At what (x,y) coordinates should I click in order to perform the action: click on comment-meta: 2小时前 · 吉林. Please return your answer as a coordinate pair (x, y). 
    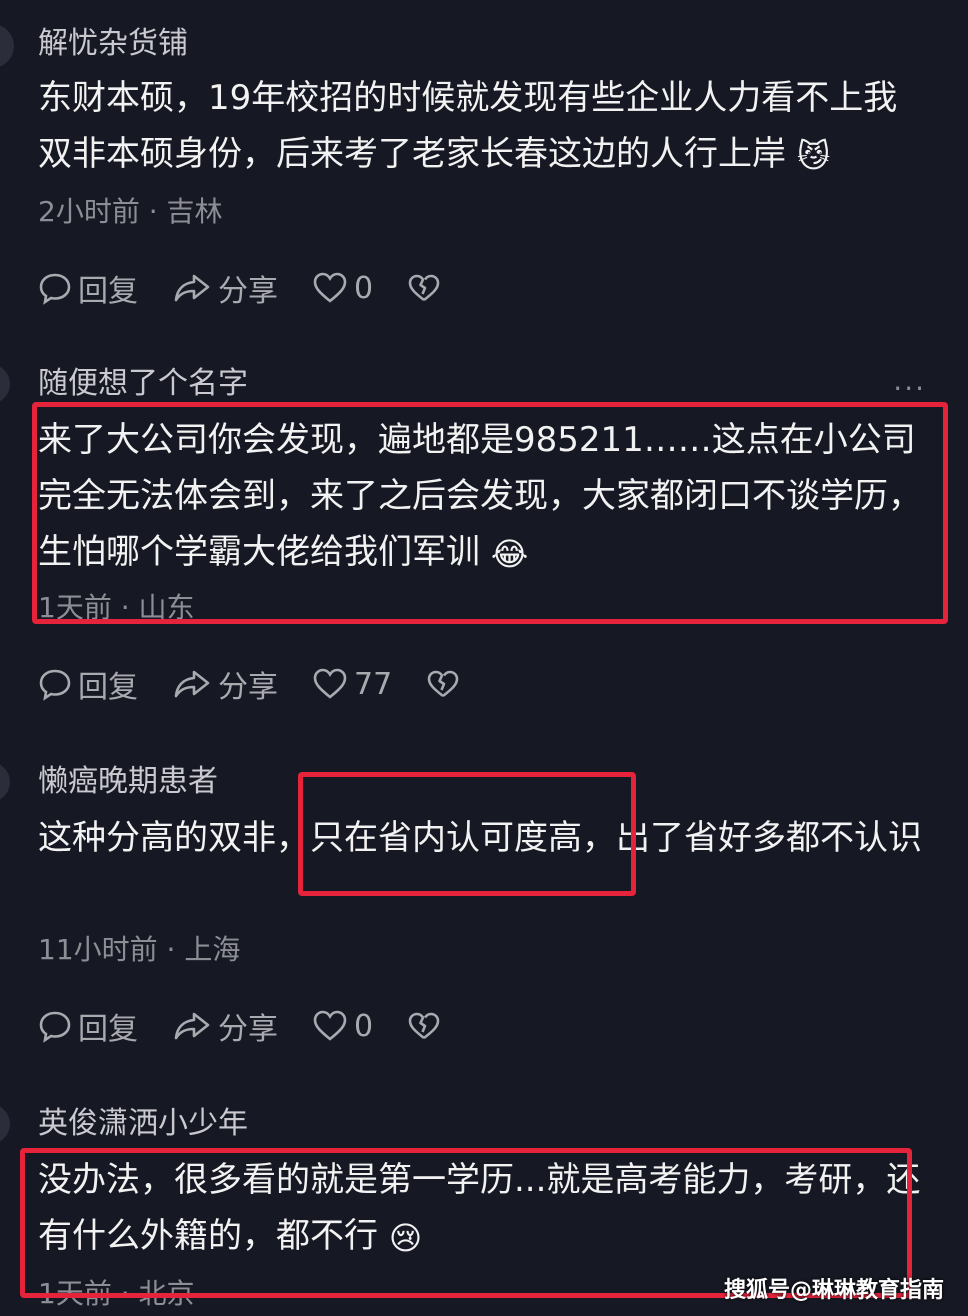
    Looking at the image, I should click on (130, 210).